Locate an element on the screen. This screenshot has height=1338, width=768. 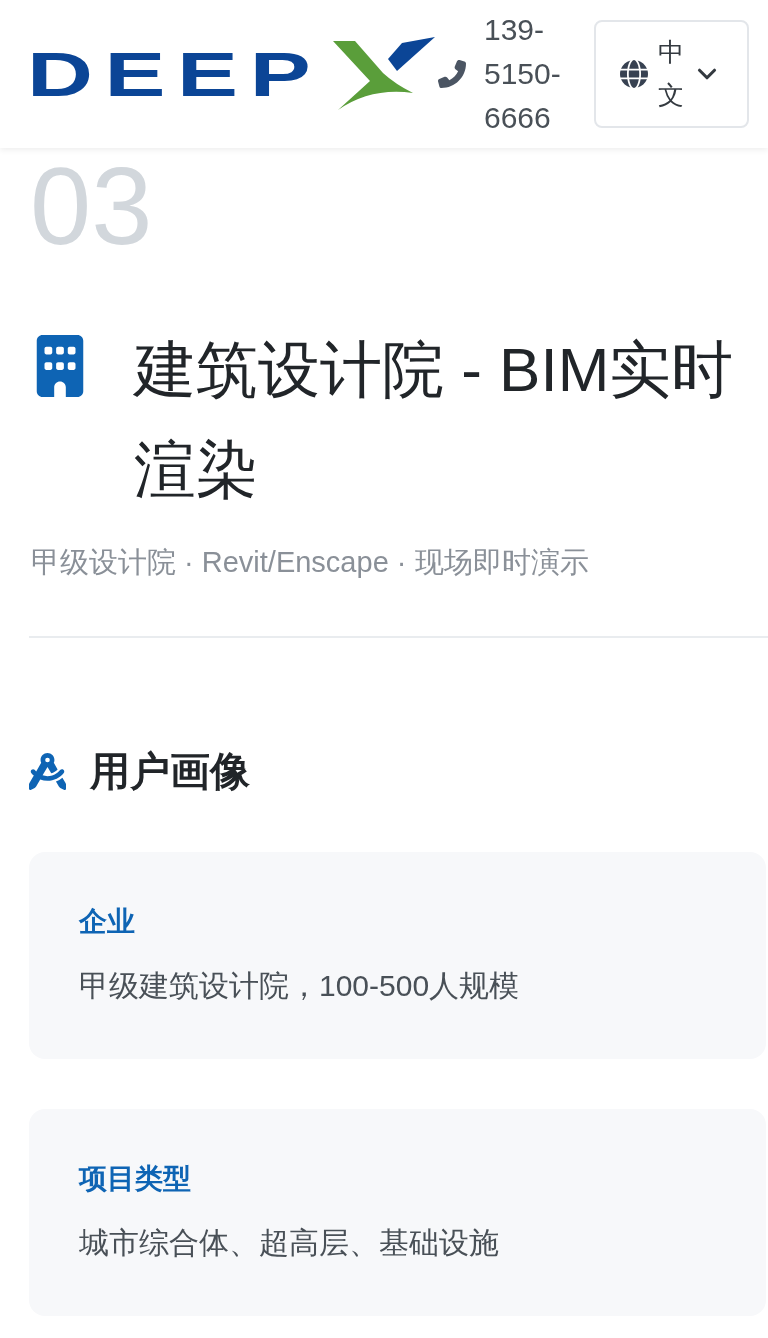
card-label: 项目类型 is located at coordinates (135, 1179).